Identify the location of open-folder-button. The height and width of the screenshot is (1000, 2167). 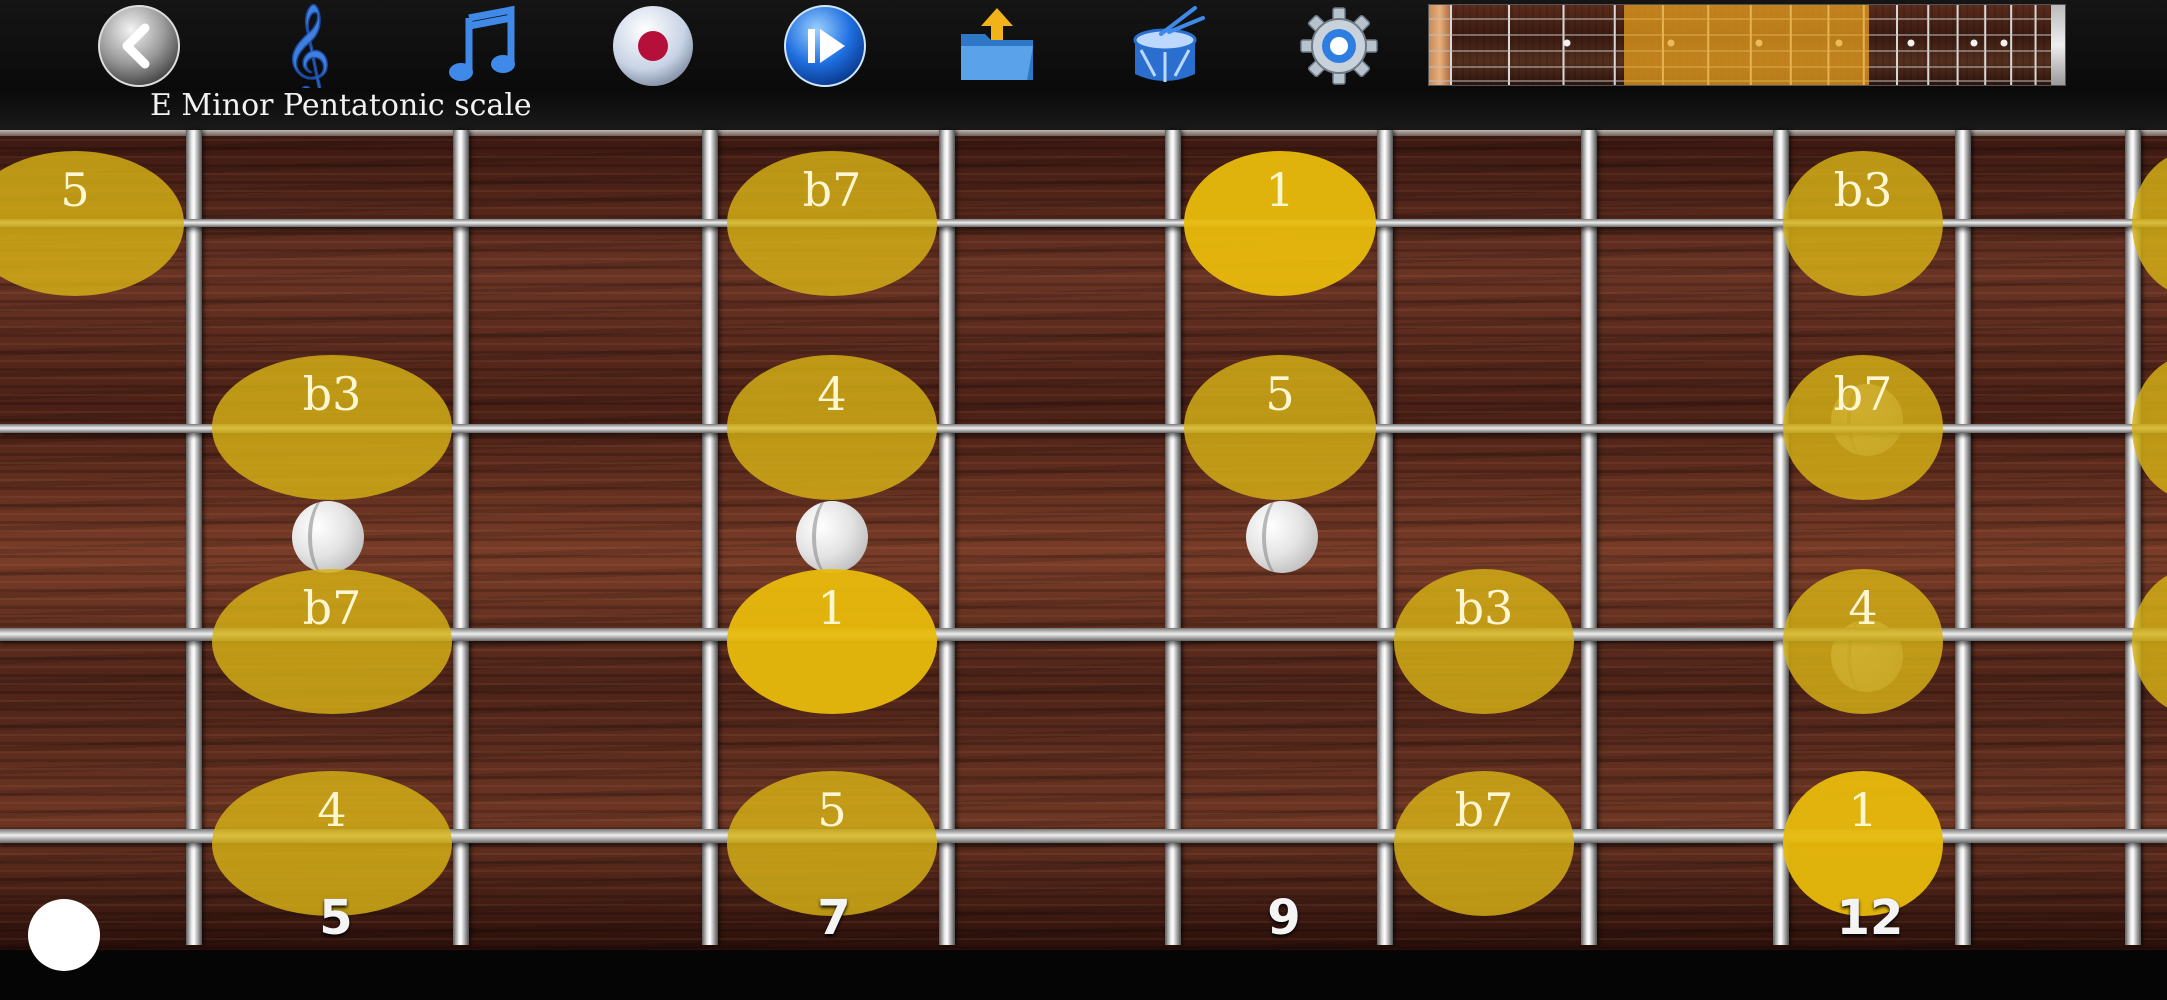
(997, 46).